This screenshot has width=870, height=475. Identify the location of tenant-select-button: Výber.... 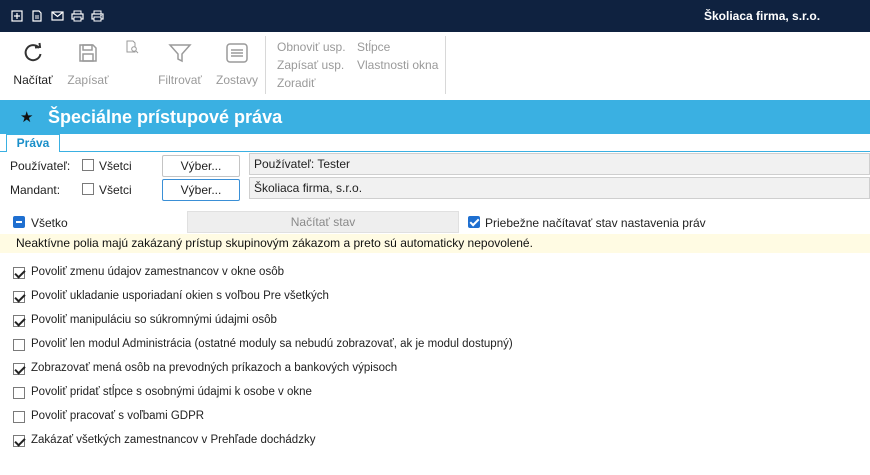
(201, 190).